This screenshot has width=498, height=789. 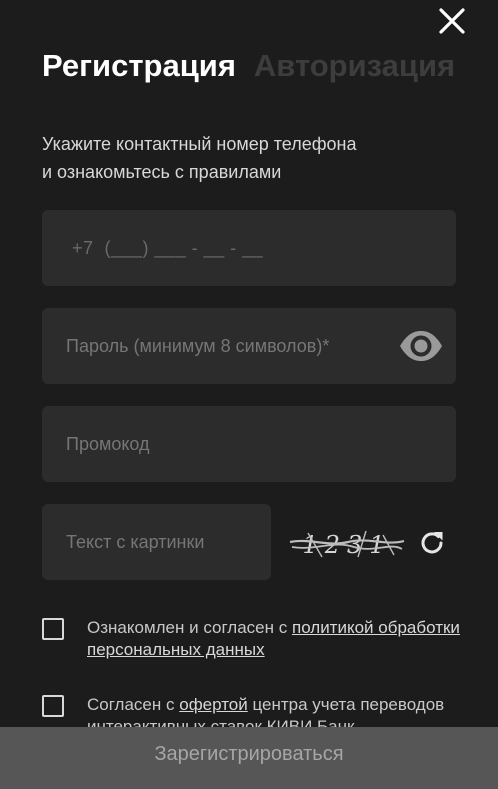 What do you see at coordinates (53, 629) in the screenshot?
I see `privacy-checkbox` at bounding box center [53, 629].